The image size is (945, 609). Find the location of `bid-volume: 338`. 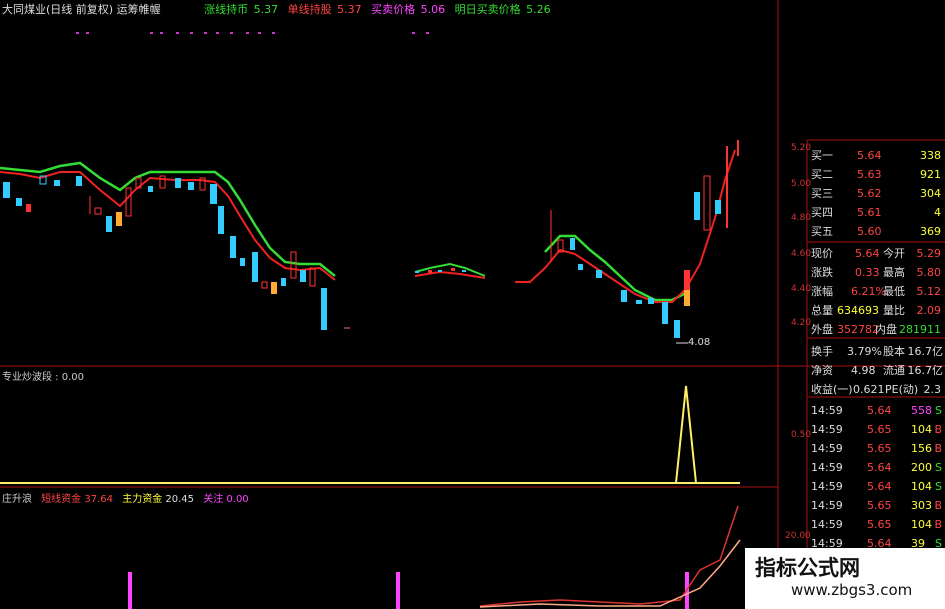

bid-volume: 338 is located at coordinates (930, 155).